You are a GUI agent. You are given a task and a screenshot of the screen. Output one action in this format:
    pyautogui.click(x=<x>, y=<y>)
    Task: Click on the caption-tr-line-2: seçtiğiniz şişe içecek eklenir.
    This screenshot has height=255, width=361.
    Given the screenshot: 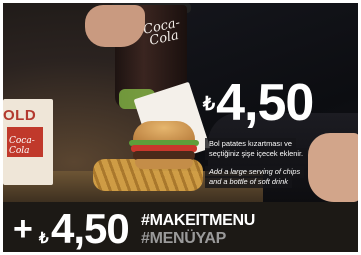 What is the action you would take?
    pyautogui.click(x=256, y=154)
    